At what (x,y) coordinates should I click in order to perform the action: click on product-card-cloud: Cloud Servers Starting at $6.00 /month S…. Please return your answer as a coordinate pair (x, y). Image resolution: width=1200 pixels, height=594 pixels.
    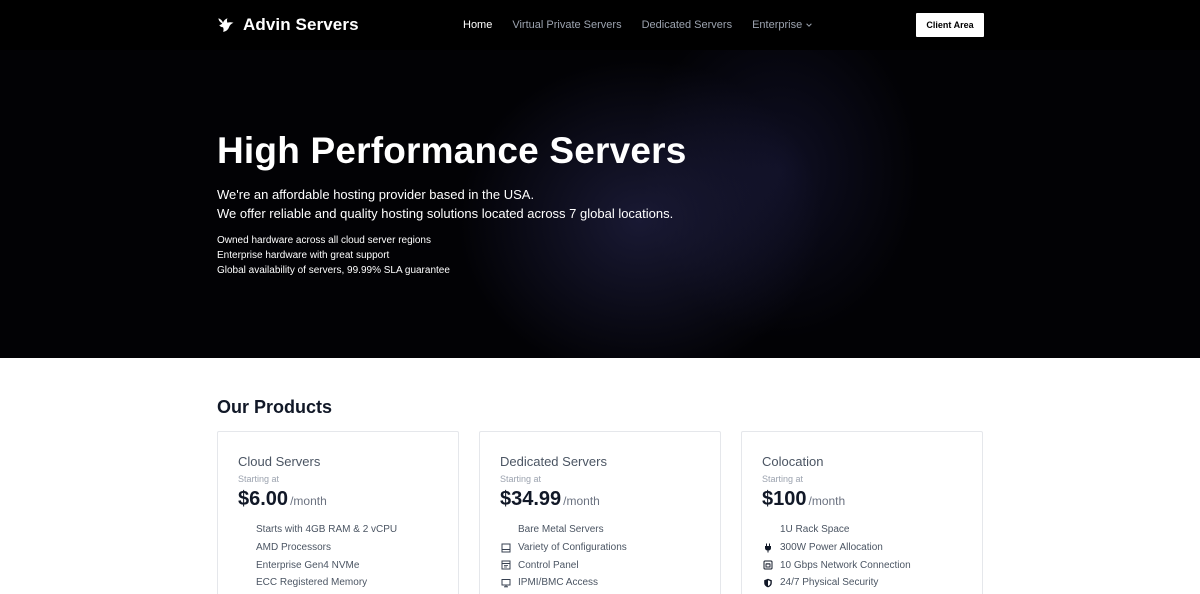
    Looking at the image, I should click on (338, 512).